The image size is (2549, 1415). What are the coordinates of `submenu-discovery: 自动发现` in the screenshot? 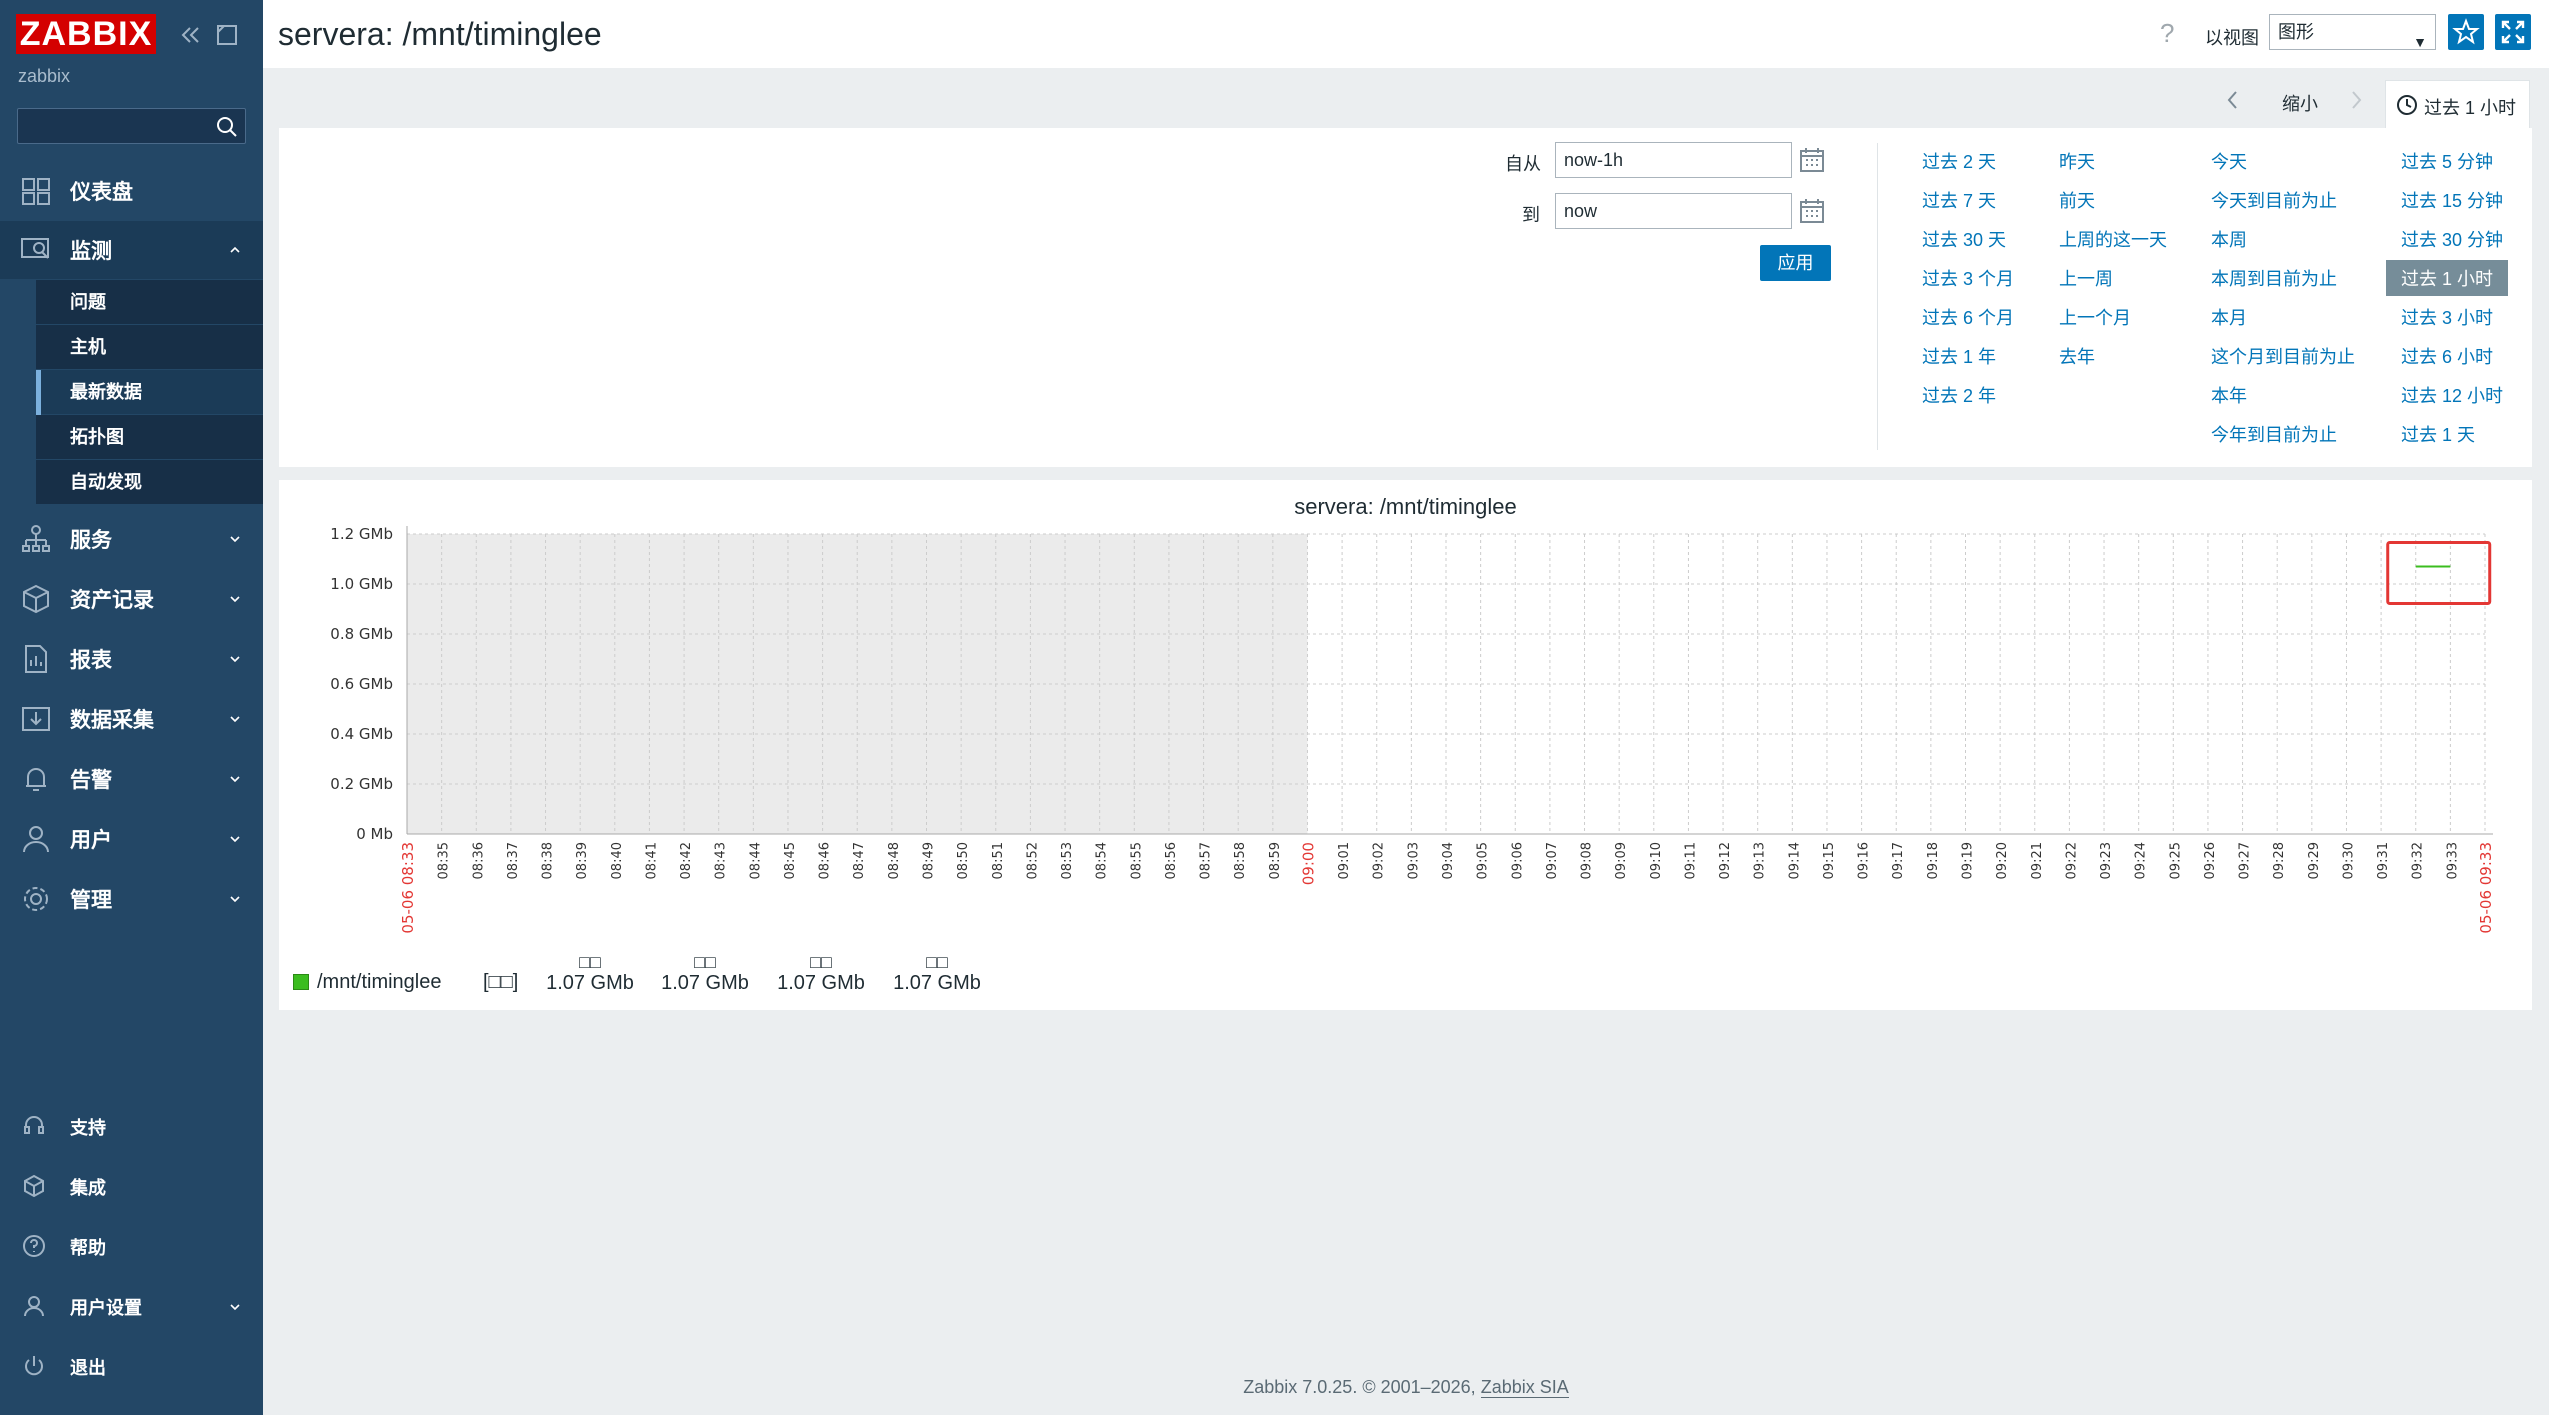 It's located at (149, 482).